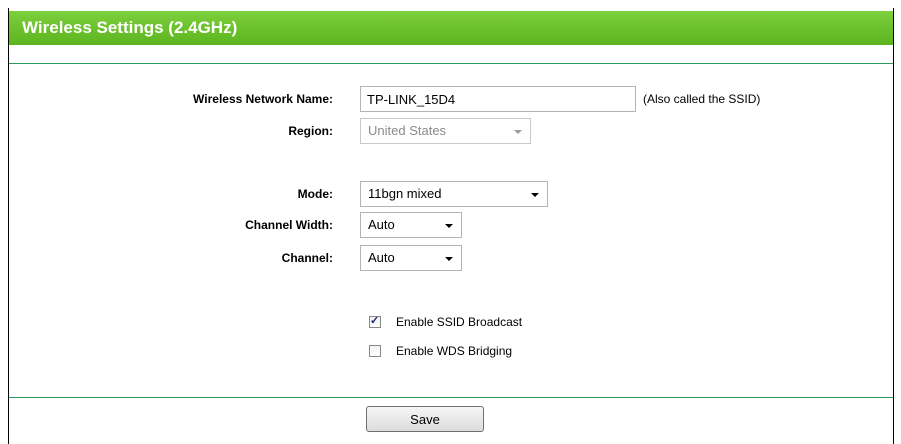 The width and height of the screenshot is (901, 444). Describe the element at coordinates (310, 131) in the screenshot. I see `region-label: Region:` at that location.